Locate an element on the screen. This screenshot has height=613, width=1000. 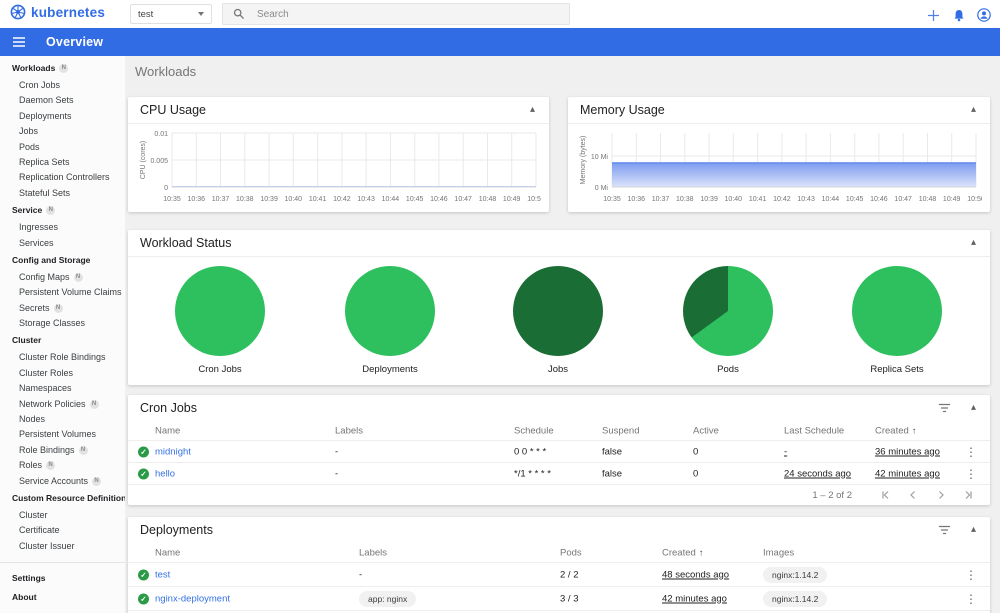
previous-page-button is located at coordinates (913, 495).